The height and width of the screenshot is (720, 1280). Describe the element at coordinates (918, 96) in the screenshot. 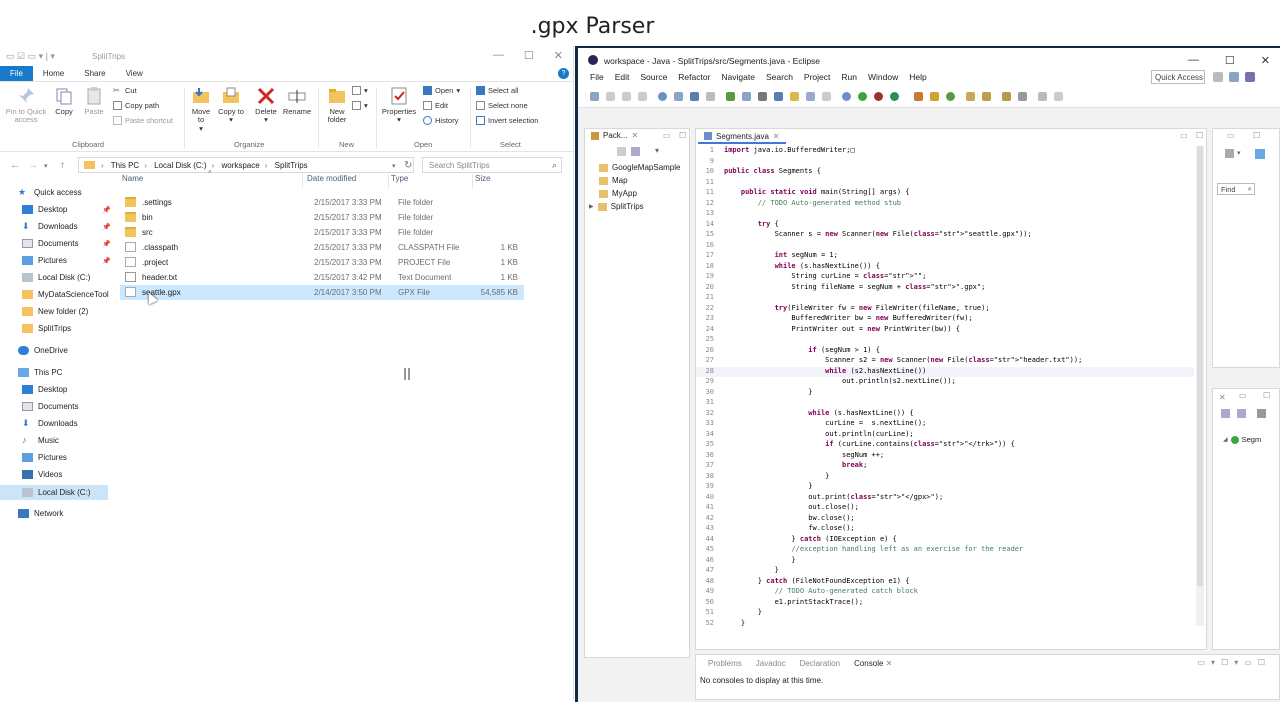

I see `new-java-project-icon` at that location.